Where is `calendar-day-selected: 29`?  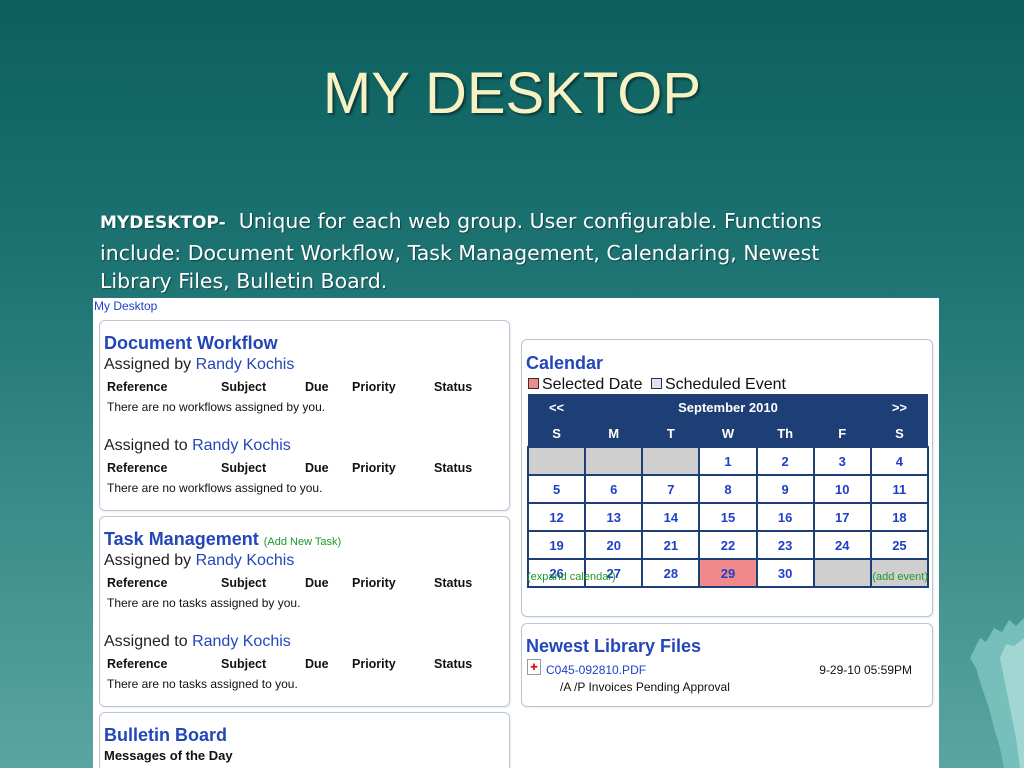 calendar-day-selected: 29 is located at coordinates (728, 573).